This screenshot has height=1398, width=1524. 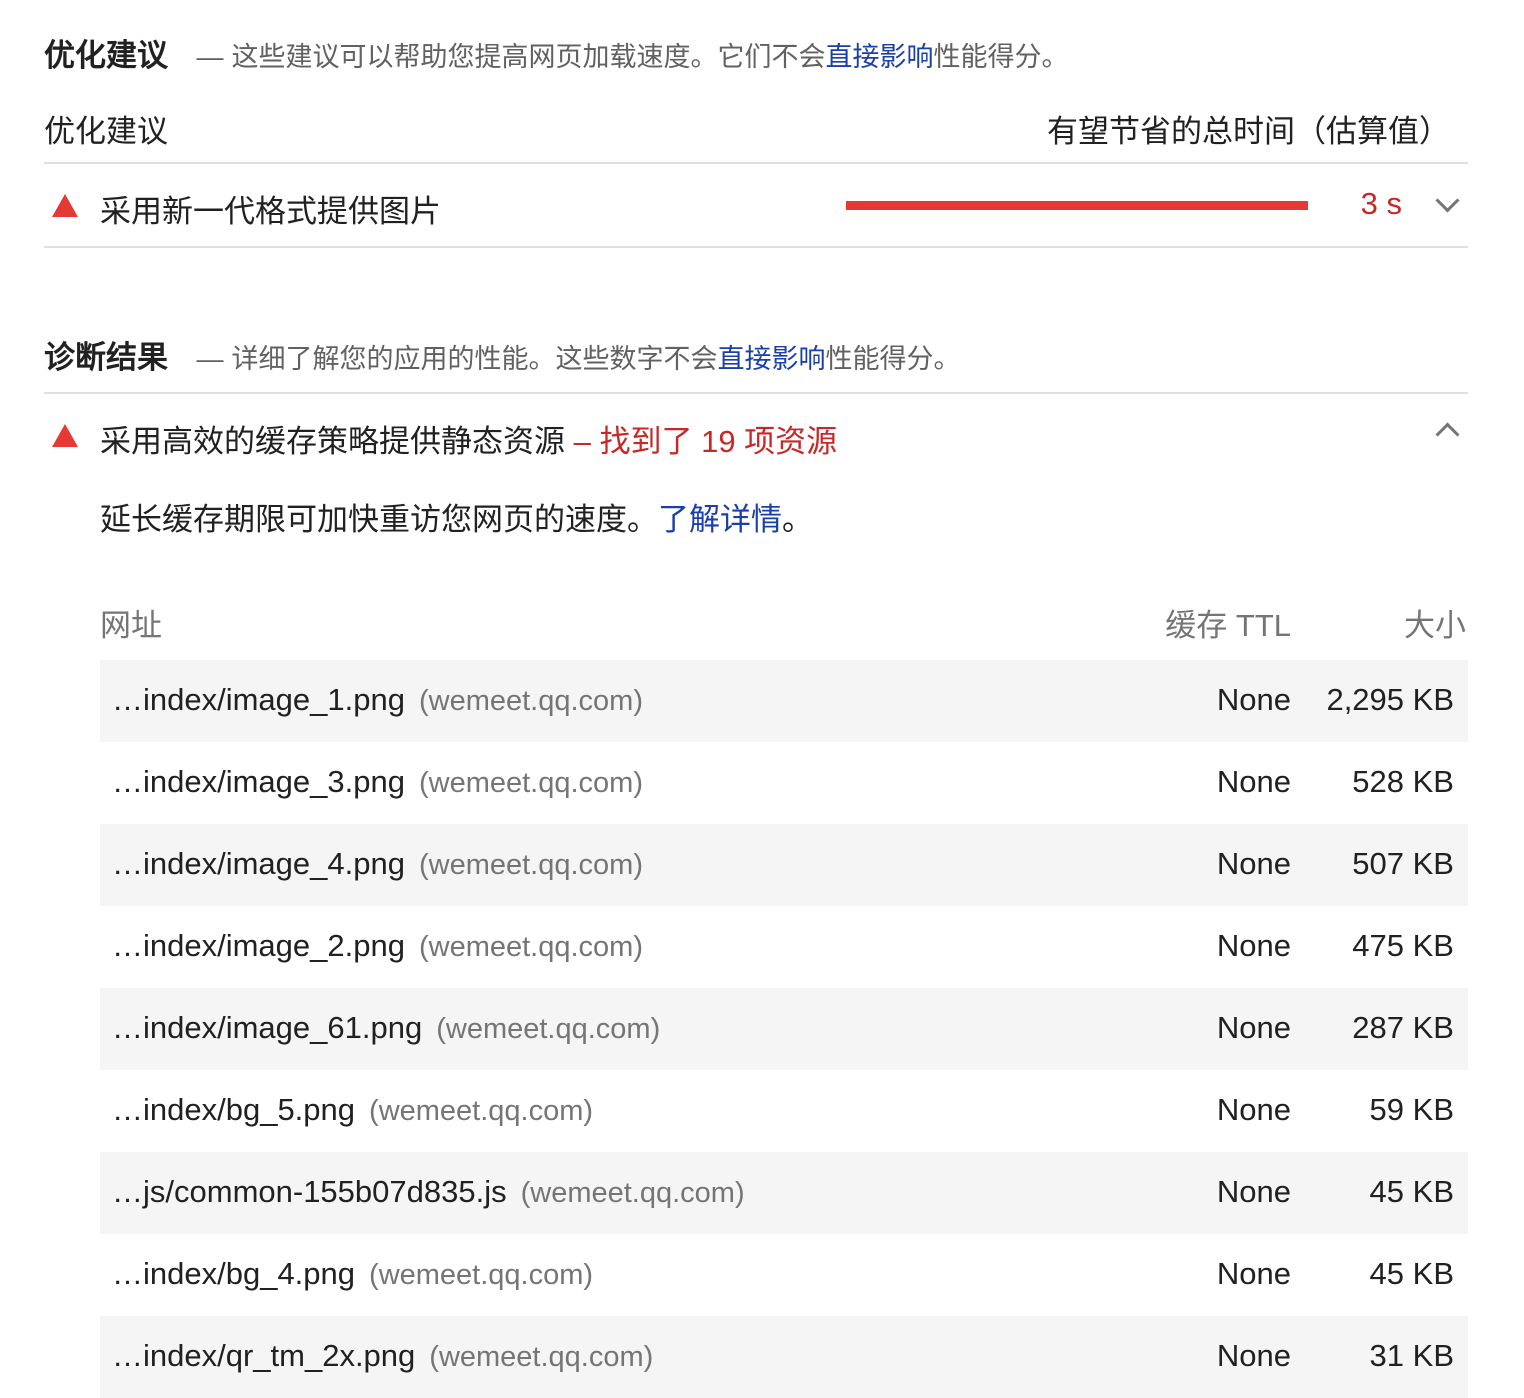 I want to click on opportunities-title: 优化建议, so click(x=106, y=55).